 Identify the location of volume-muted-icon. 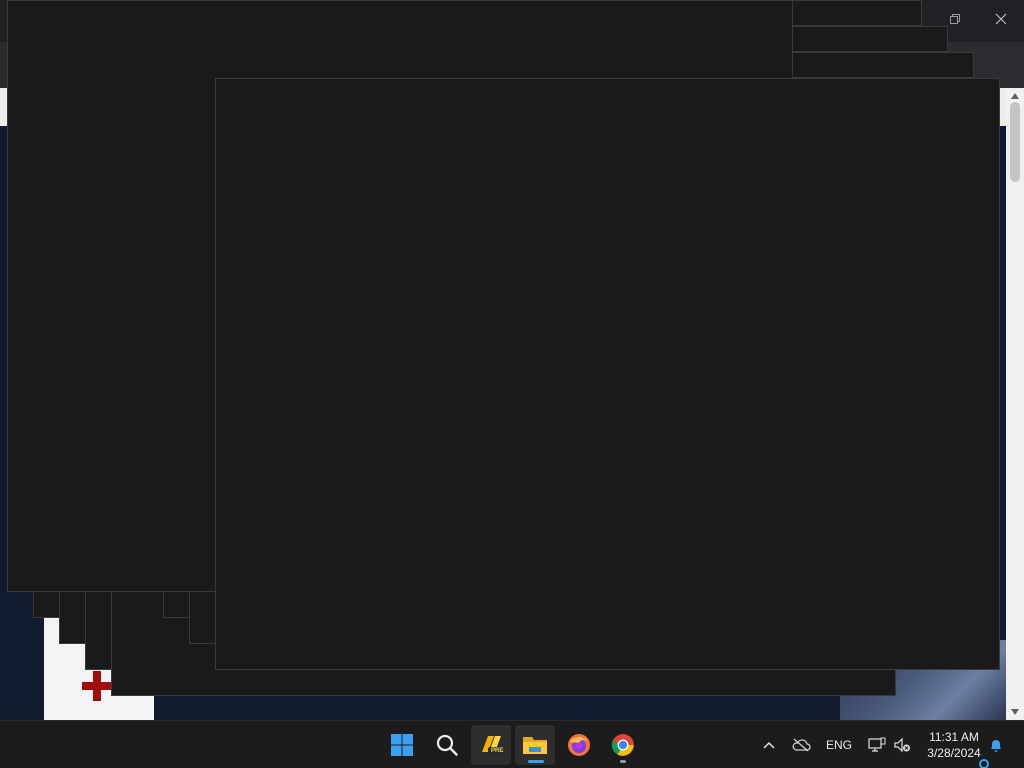
(902, 745).